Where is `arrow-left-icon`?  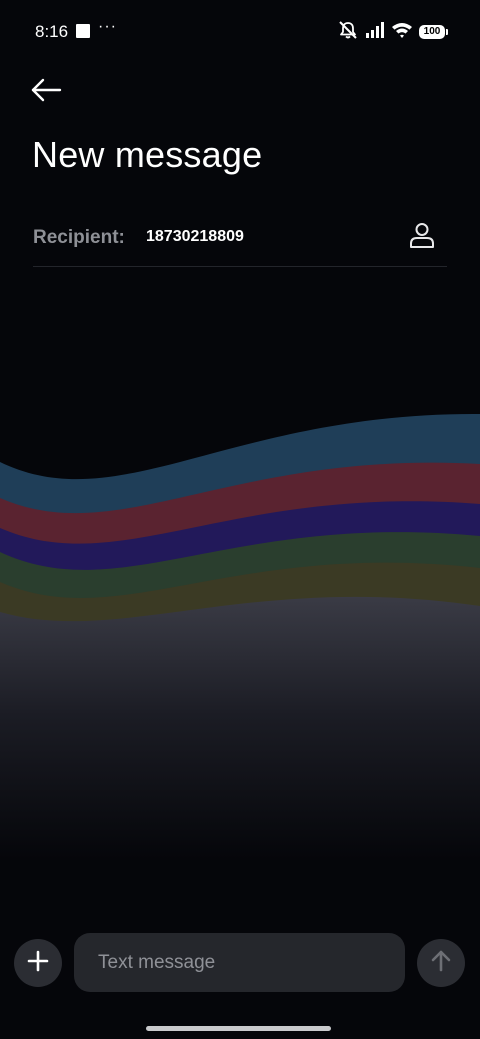
arrow-left-icon is located at coordinates (46, 92).